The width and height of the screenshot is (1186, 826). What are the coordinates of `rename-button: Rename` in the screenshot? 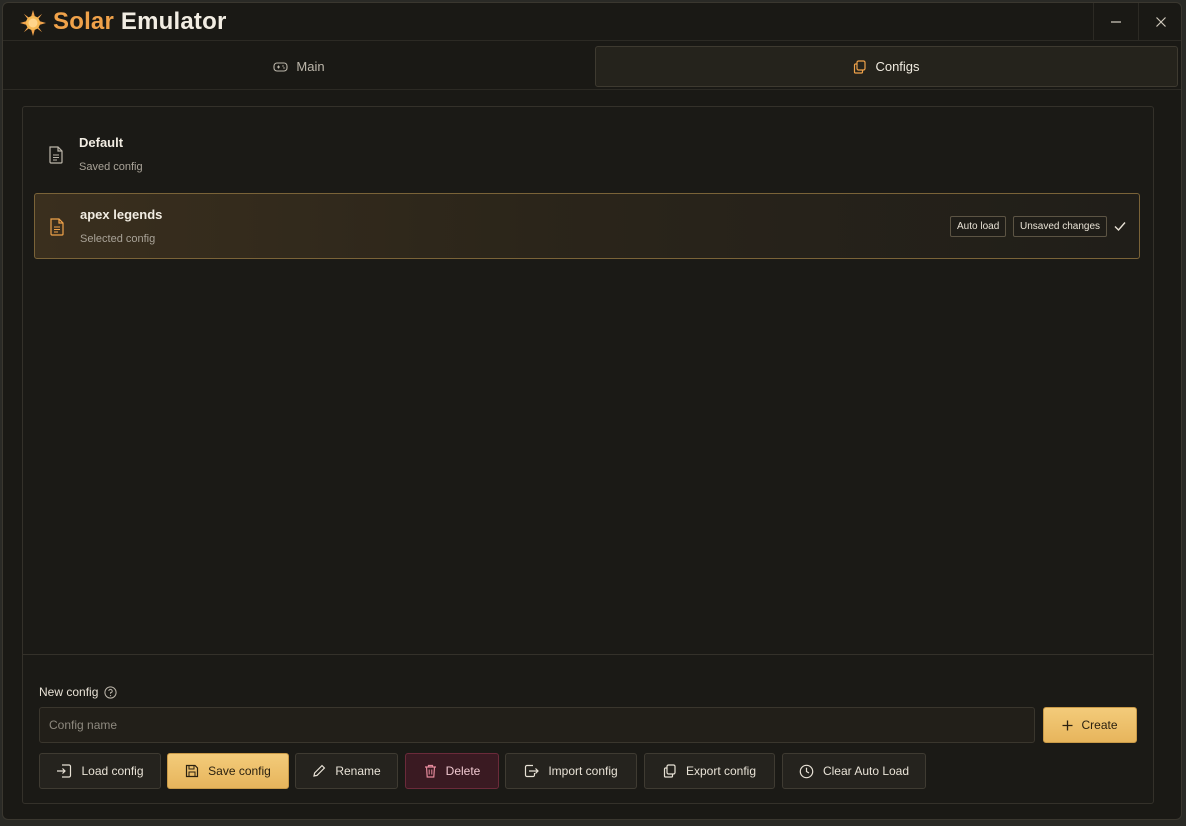 It's located at (346, 771).